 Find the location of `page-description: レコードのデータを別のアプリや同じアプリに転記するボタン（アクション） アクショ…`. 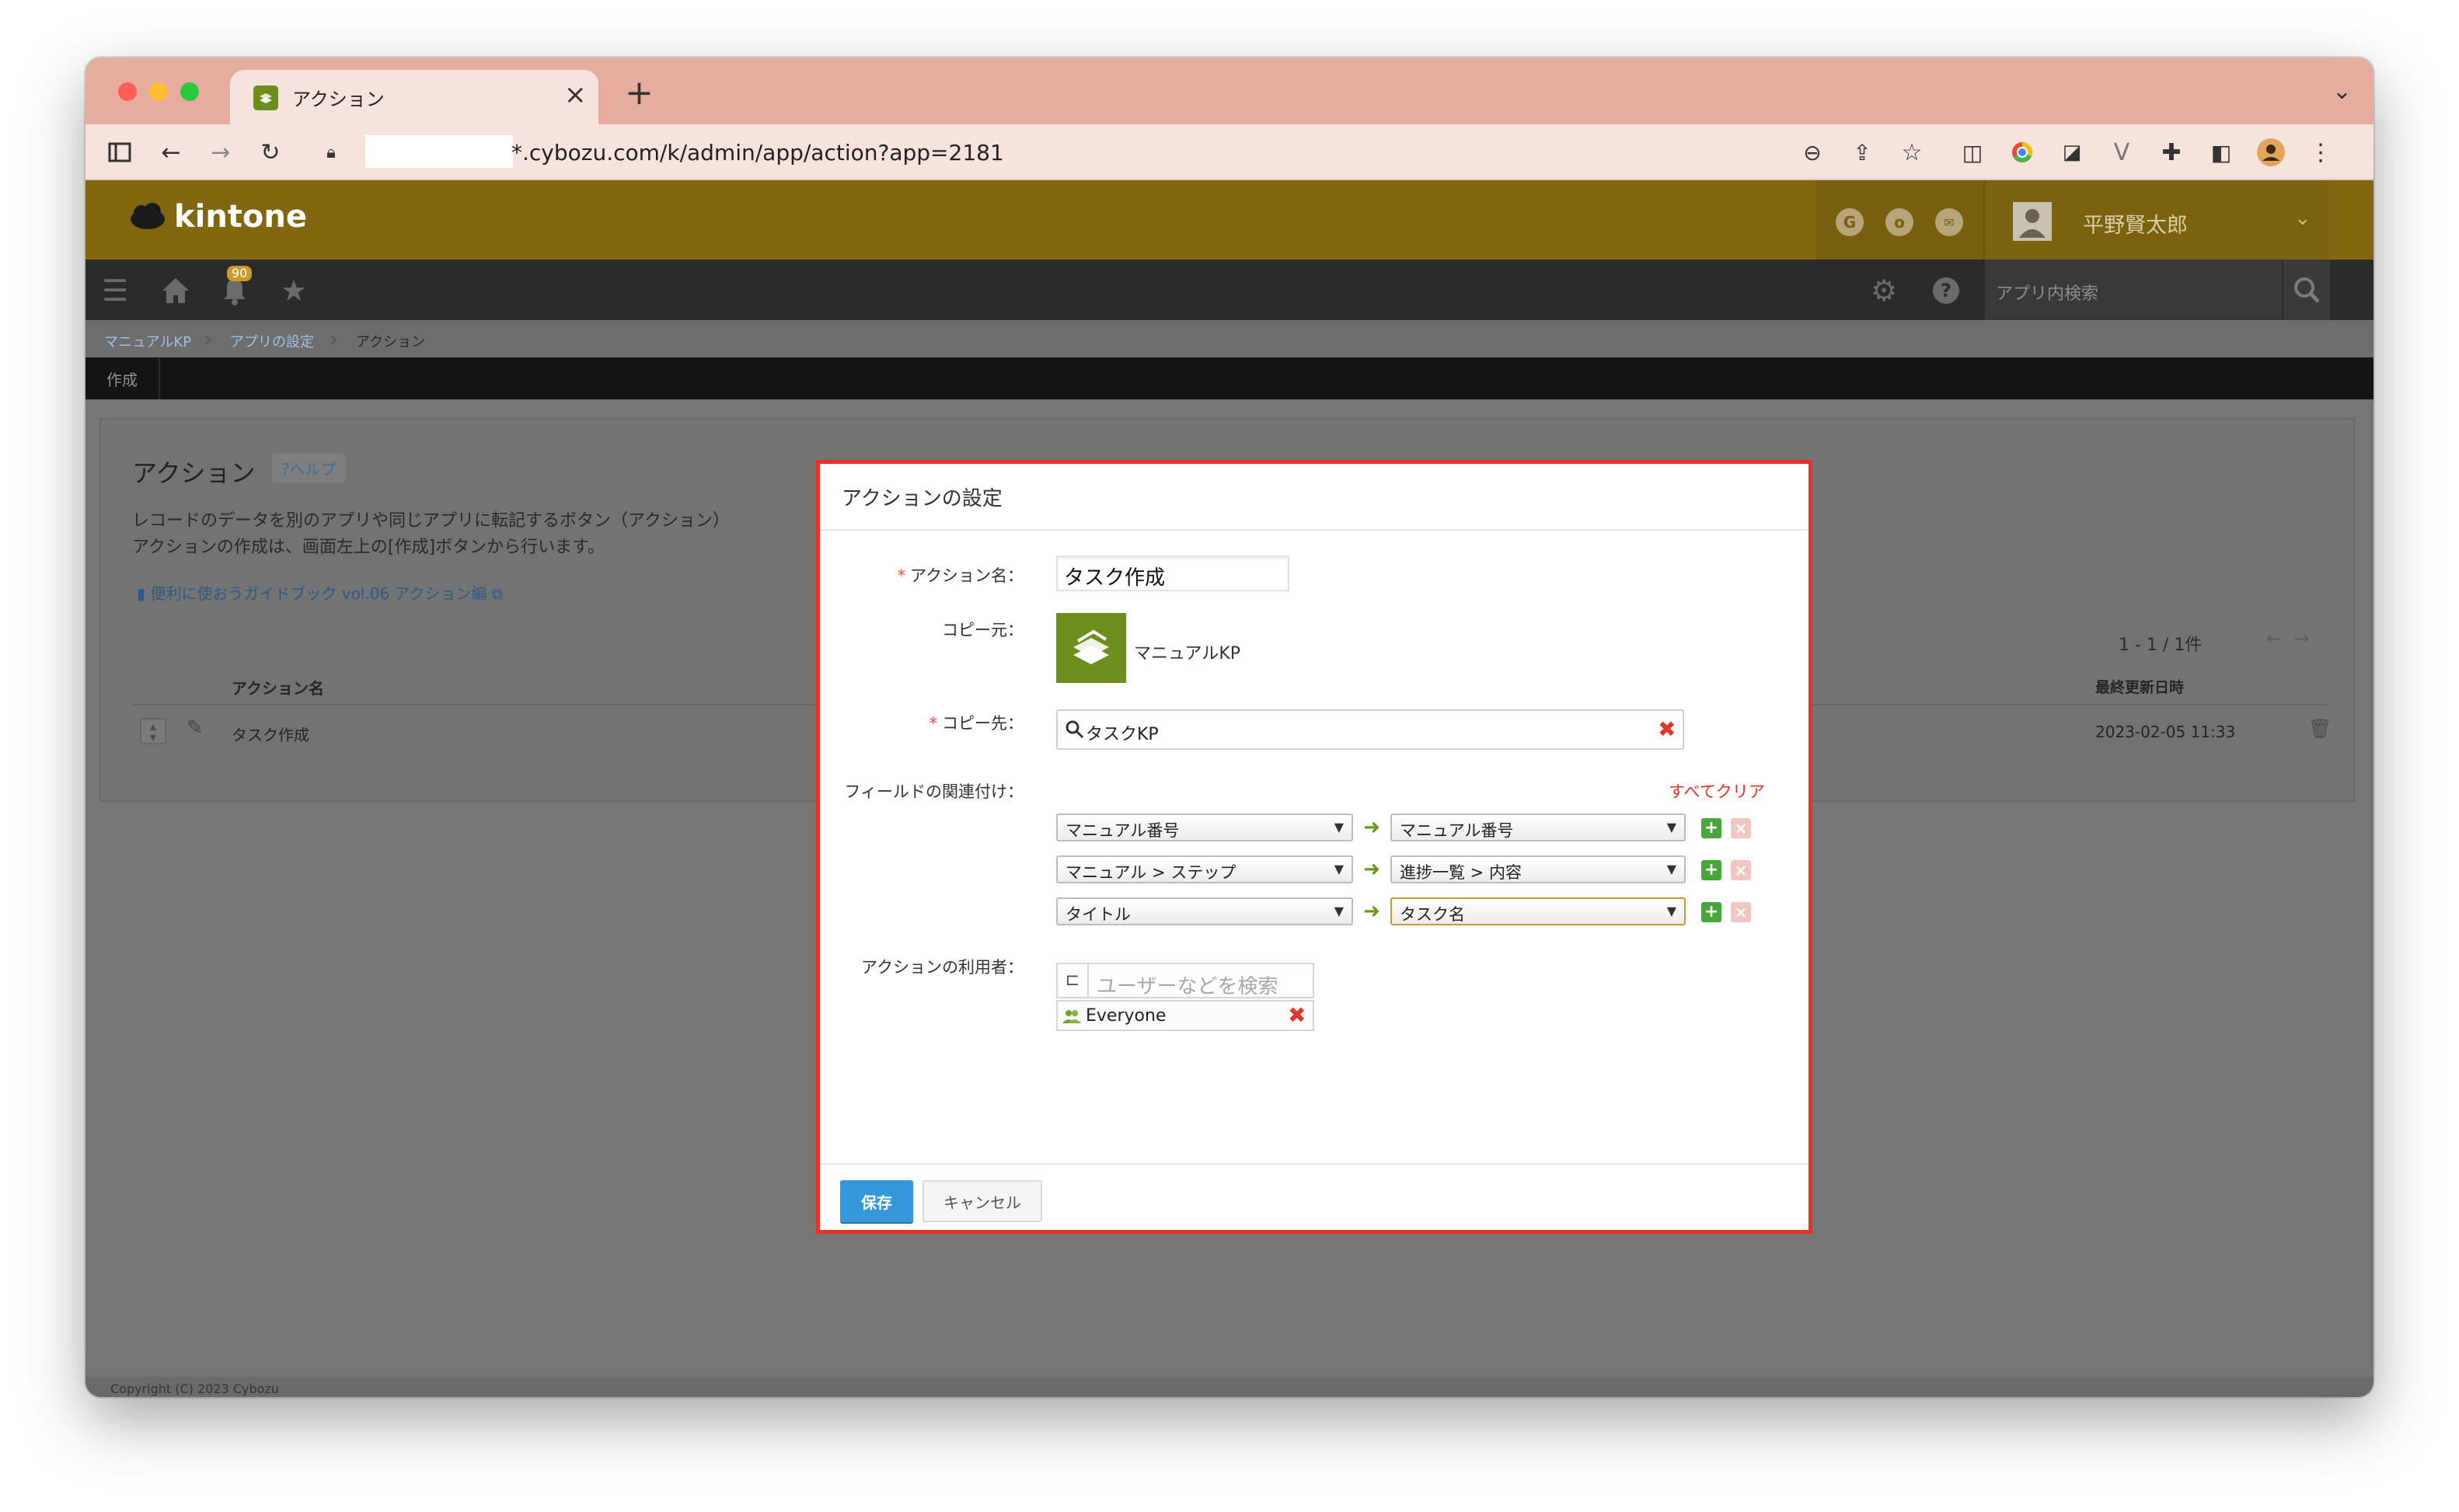

page-description: レコードのデータを別のアプリや同じアプリに転記するボタン（アクション） アクショ… is located at coordinates (431, 534).